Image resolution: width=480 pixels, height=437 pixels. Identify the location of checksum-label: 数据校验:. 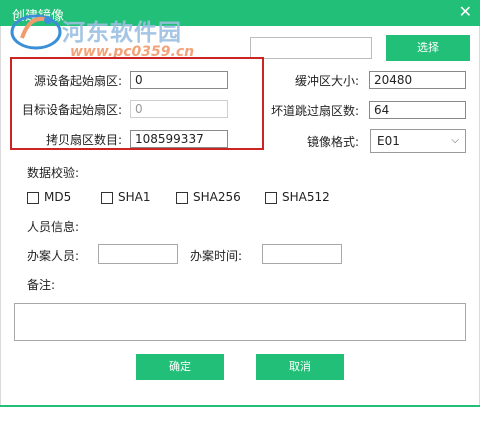
(53, 173).